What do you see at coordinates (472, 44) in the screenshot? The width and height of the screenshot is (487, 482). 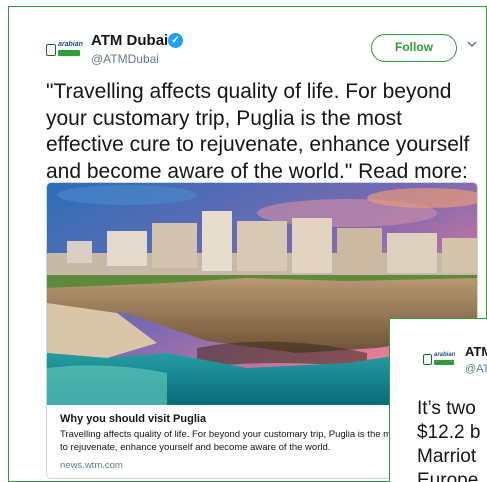 I see `chevron-down-icon` at bounding box center [472, 44].